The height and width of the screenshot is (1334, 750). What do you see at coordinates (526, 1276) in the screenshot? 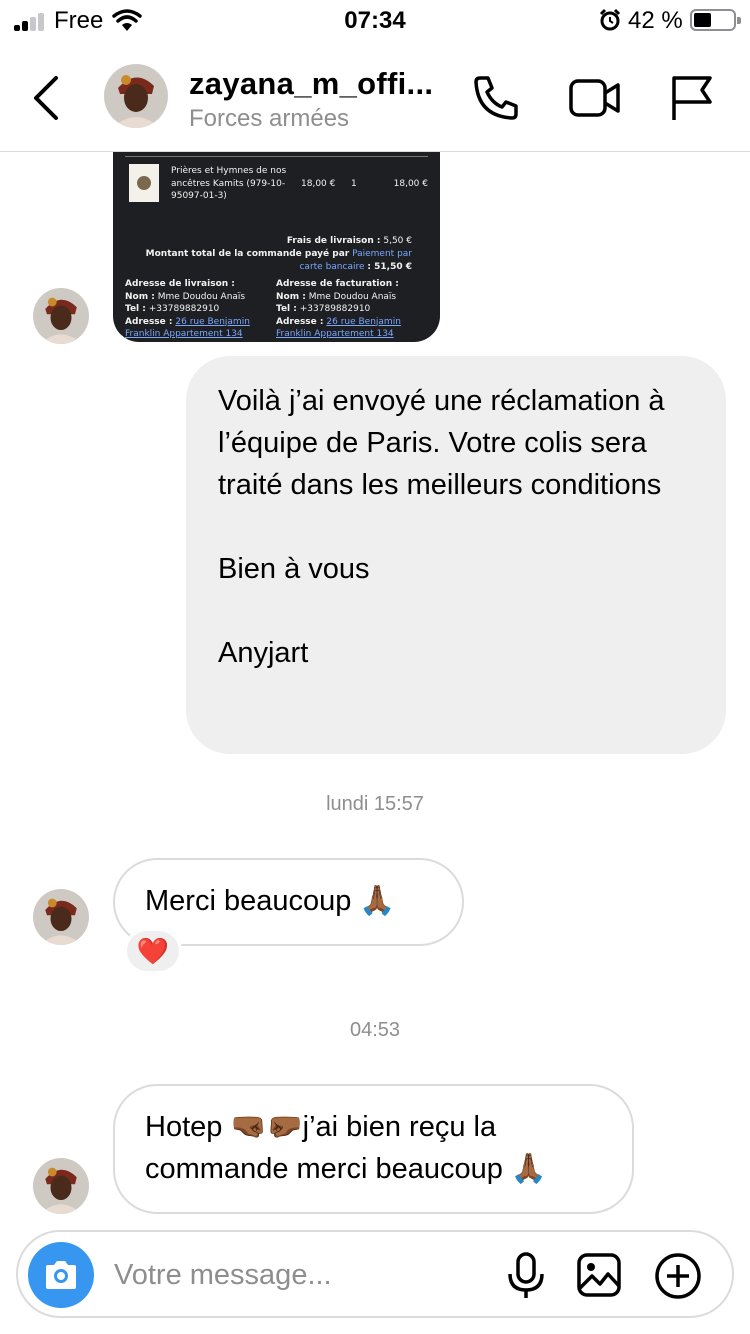
I see `microphone-icon` at bounding box center [526, 1276].